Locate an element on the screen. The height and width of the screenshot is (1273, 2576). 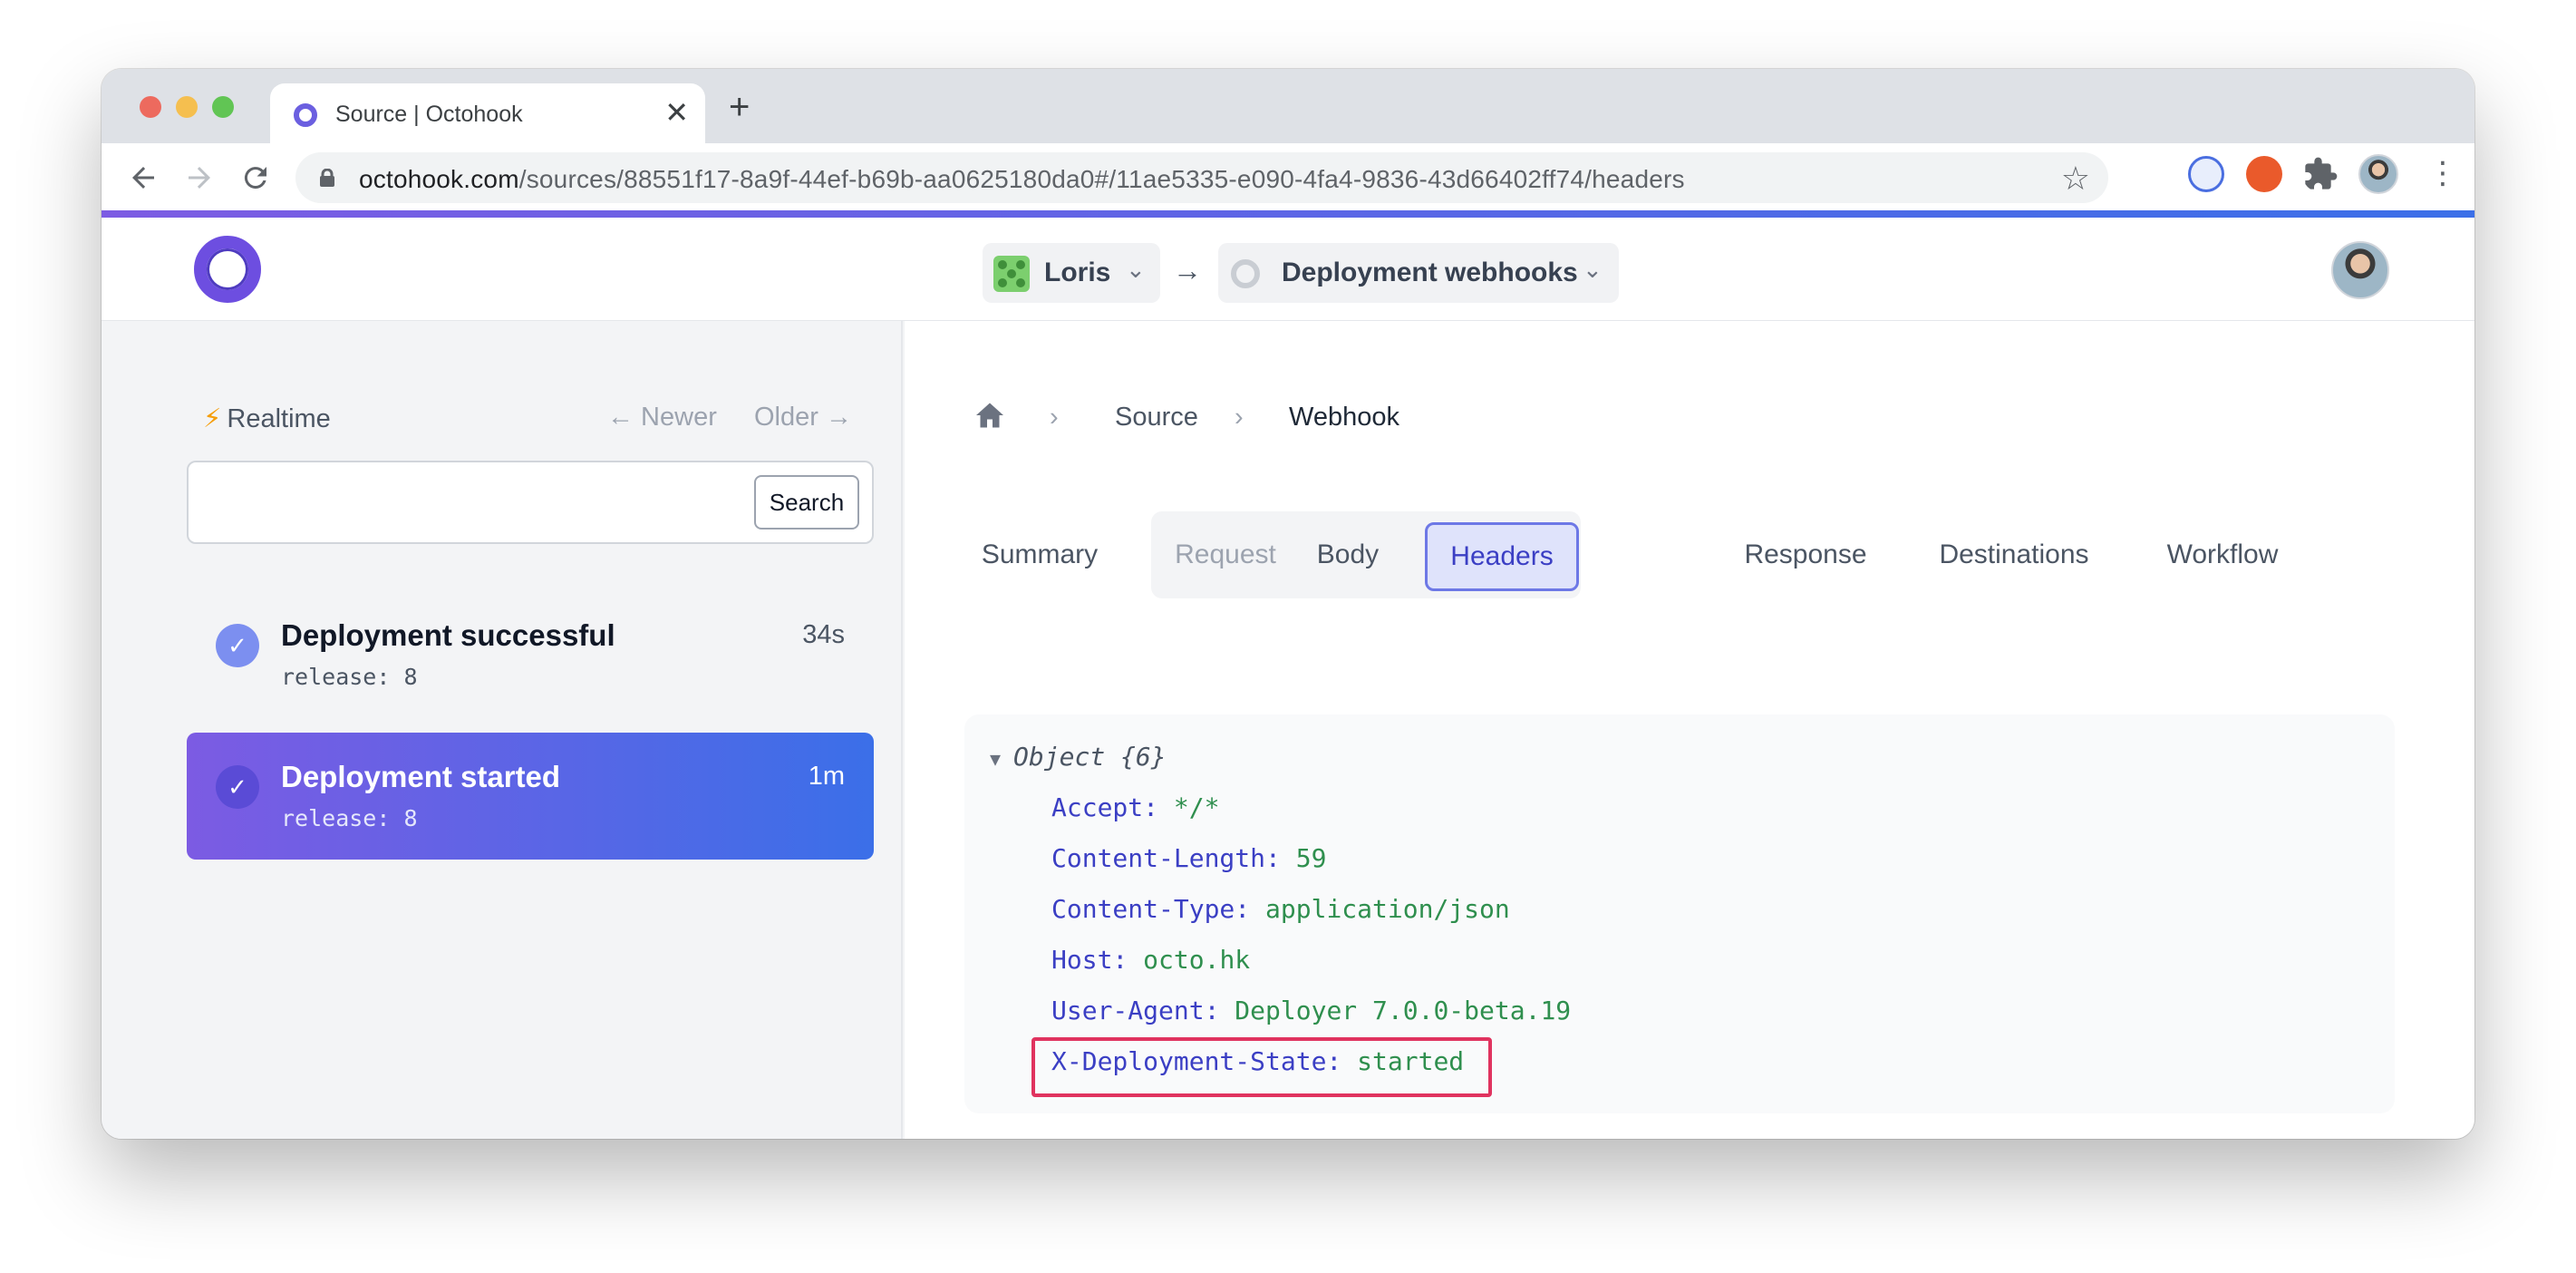
new-tab-button: + is located at coordinates (739, 107).